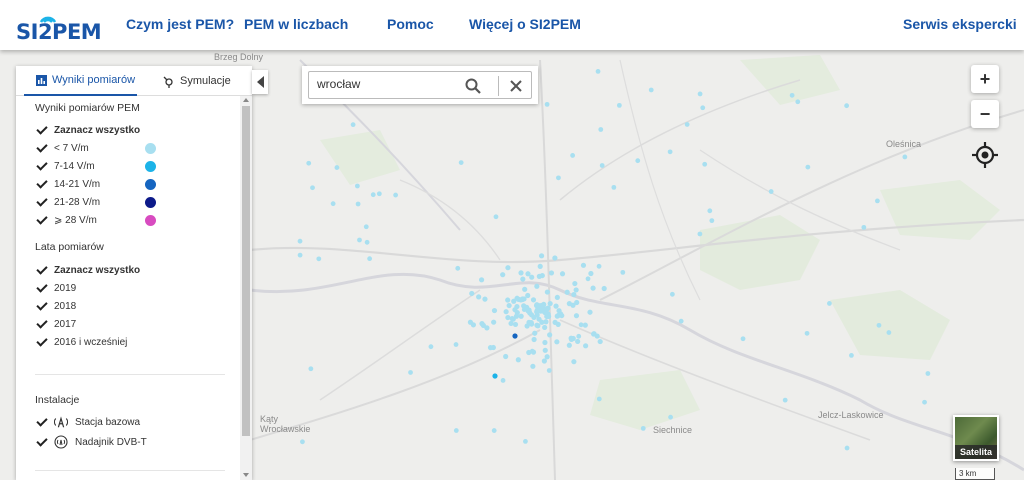 The image size is (1024, 480). Describe the element at coordinates (91, 442) in the screenshot. I see `checkbox-installation: Nadajnik DVB-T` at that location.